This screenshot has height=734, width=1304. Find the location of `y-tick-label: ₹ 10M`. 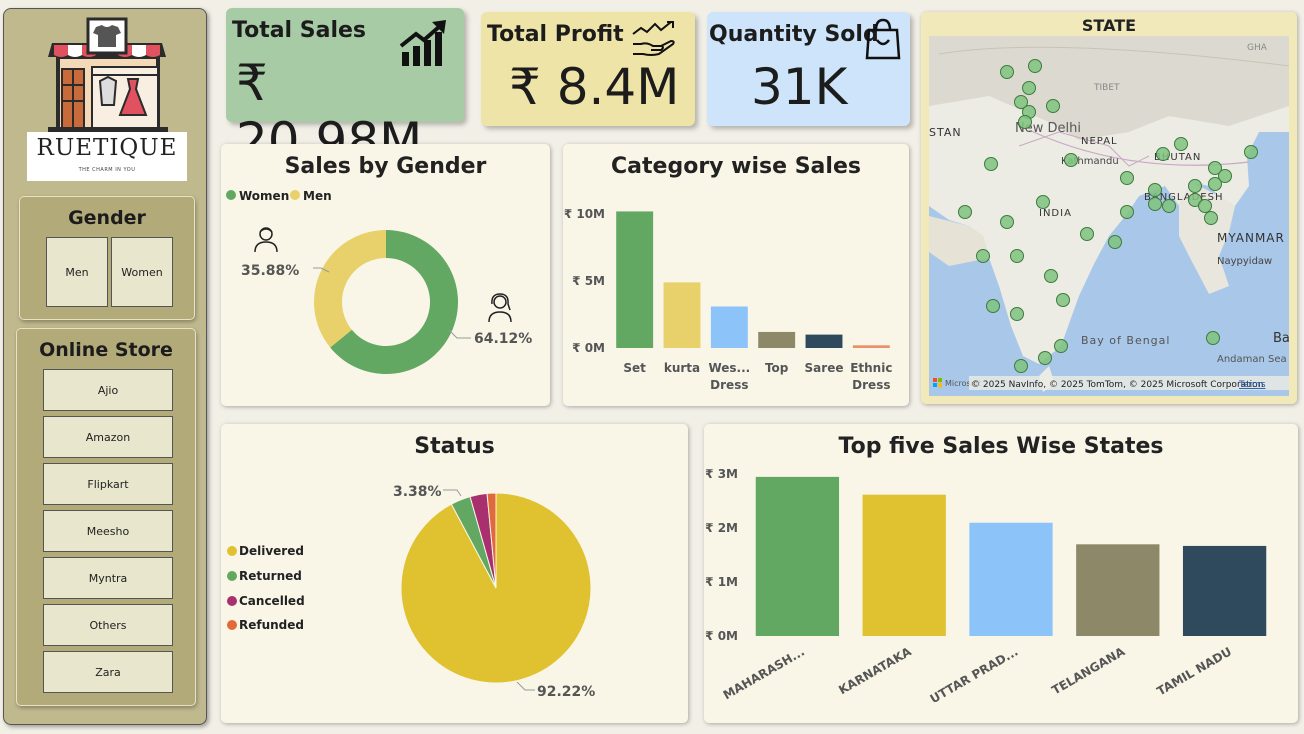

y-tick-label: ₹ 10M is located at coordinates (584, 214).